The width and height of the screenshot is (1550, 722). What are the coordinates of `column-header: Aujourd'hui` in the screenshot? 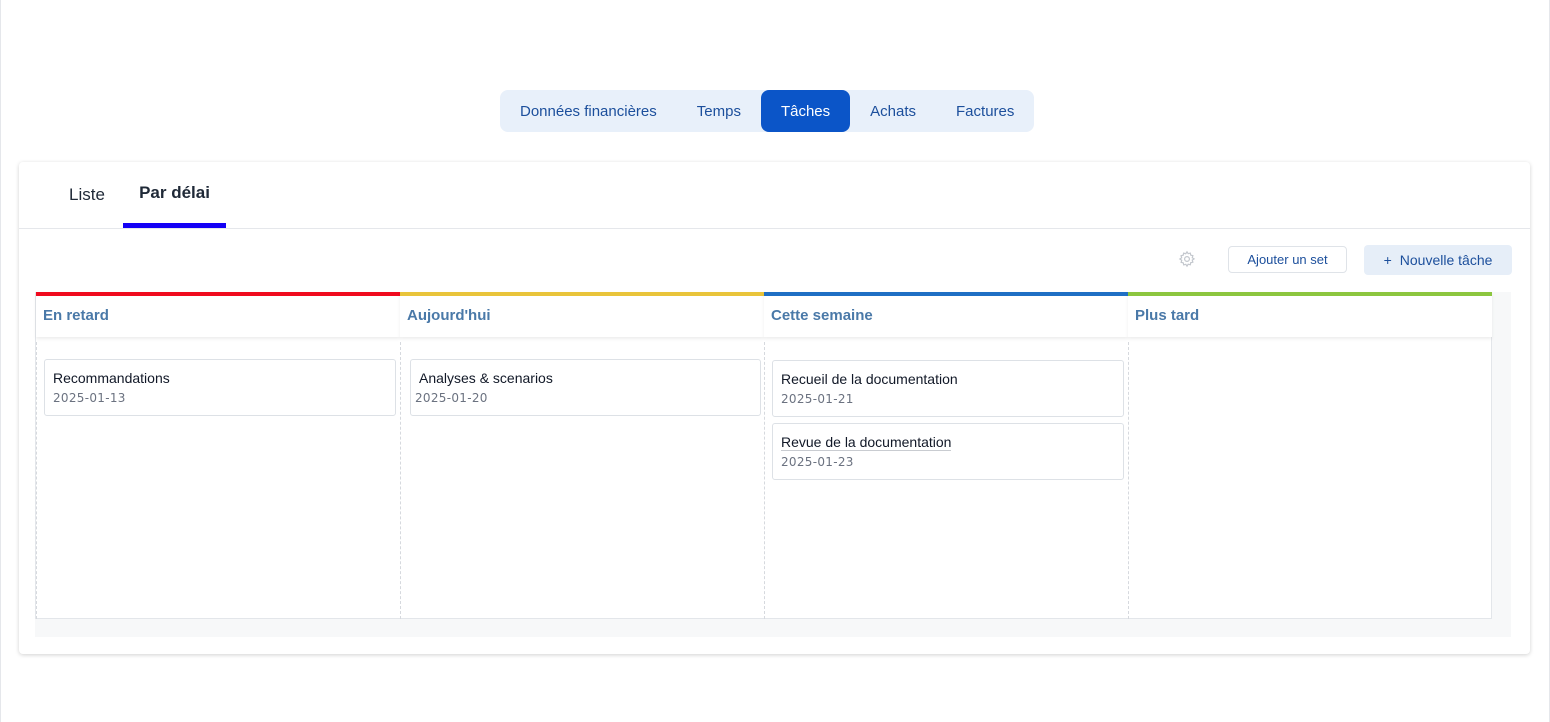 It's located at (582, 314).